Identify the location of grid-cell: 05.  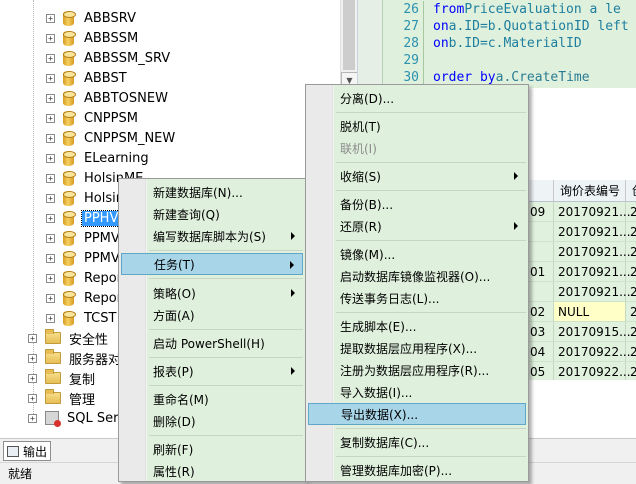
(540, 371).